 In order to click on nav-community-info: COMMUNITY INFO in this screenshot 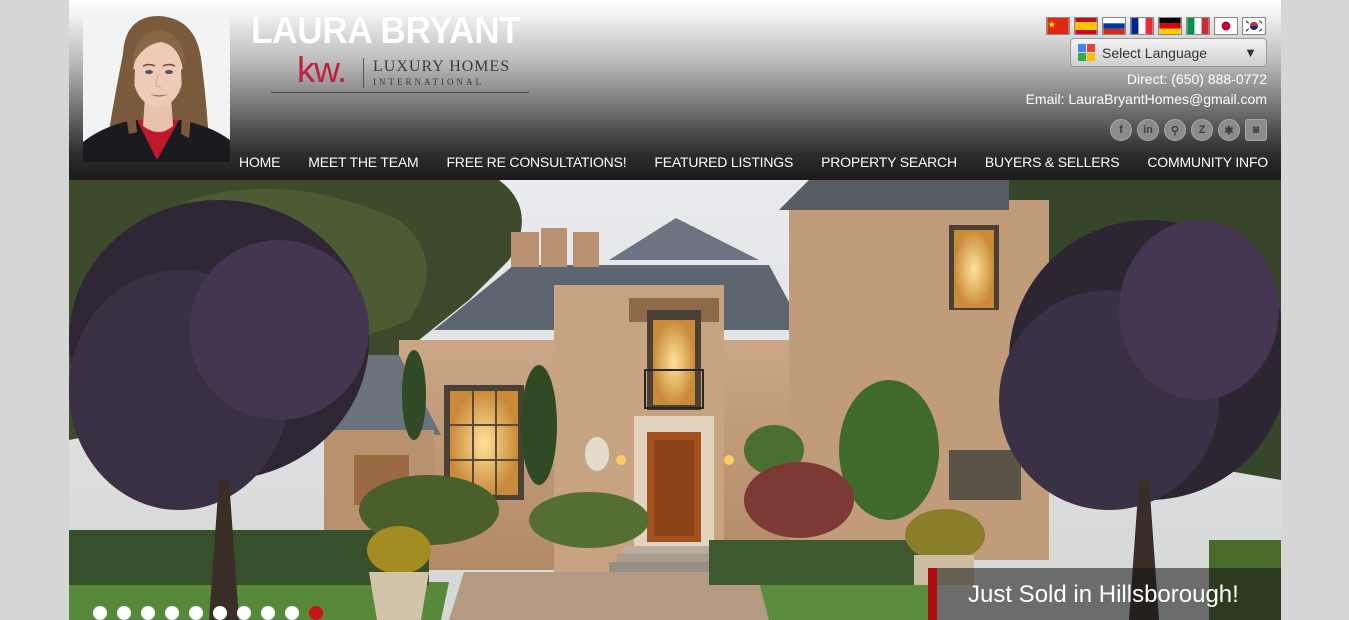, I will do `click(1207, 162)`.